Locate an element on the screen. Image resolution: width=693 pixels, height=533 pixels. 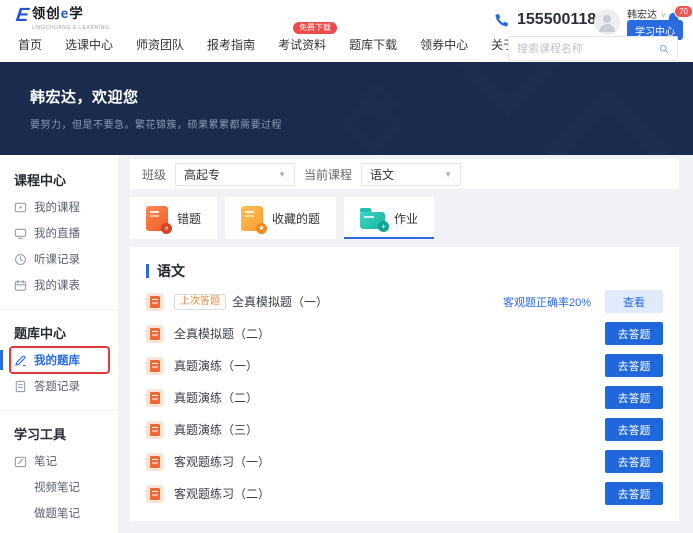
sidebar-section-question-bank: 题库中心 我的题库 答题记录 is located at coordinates (59, 357).